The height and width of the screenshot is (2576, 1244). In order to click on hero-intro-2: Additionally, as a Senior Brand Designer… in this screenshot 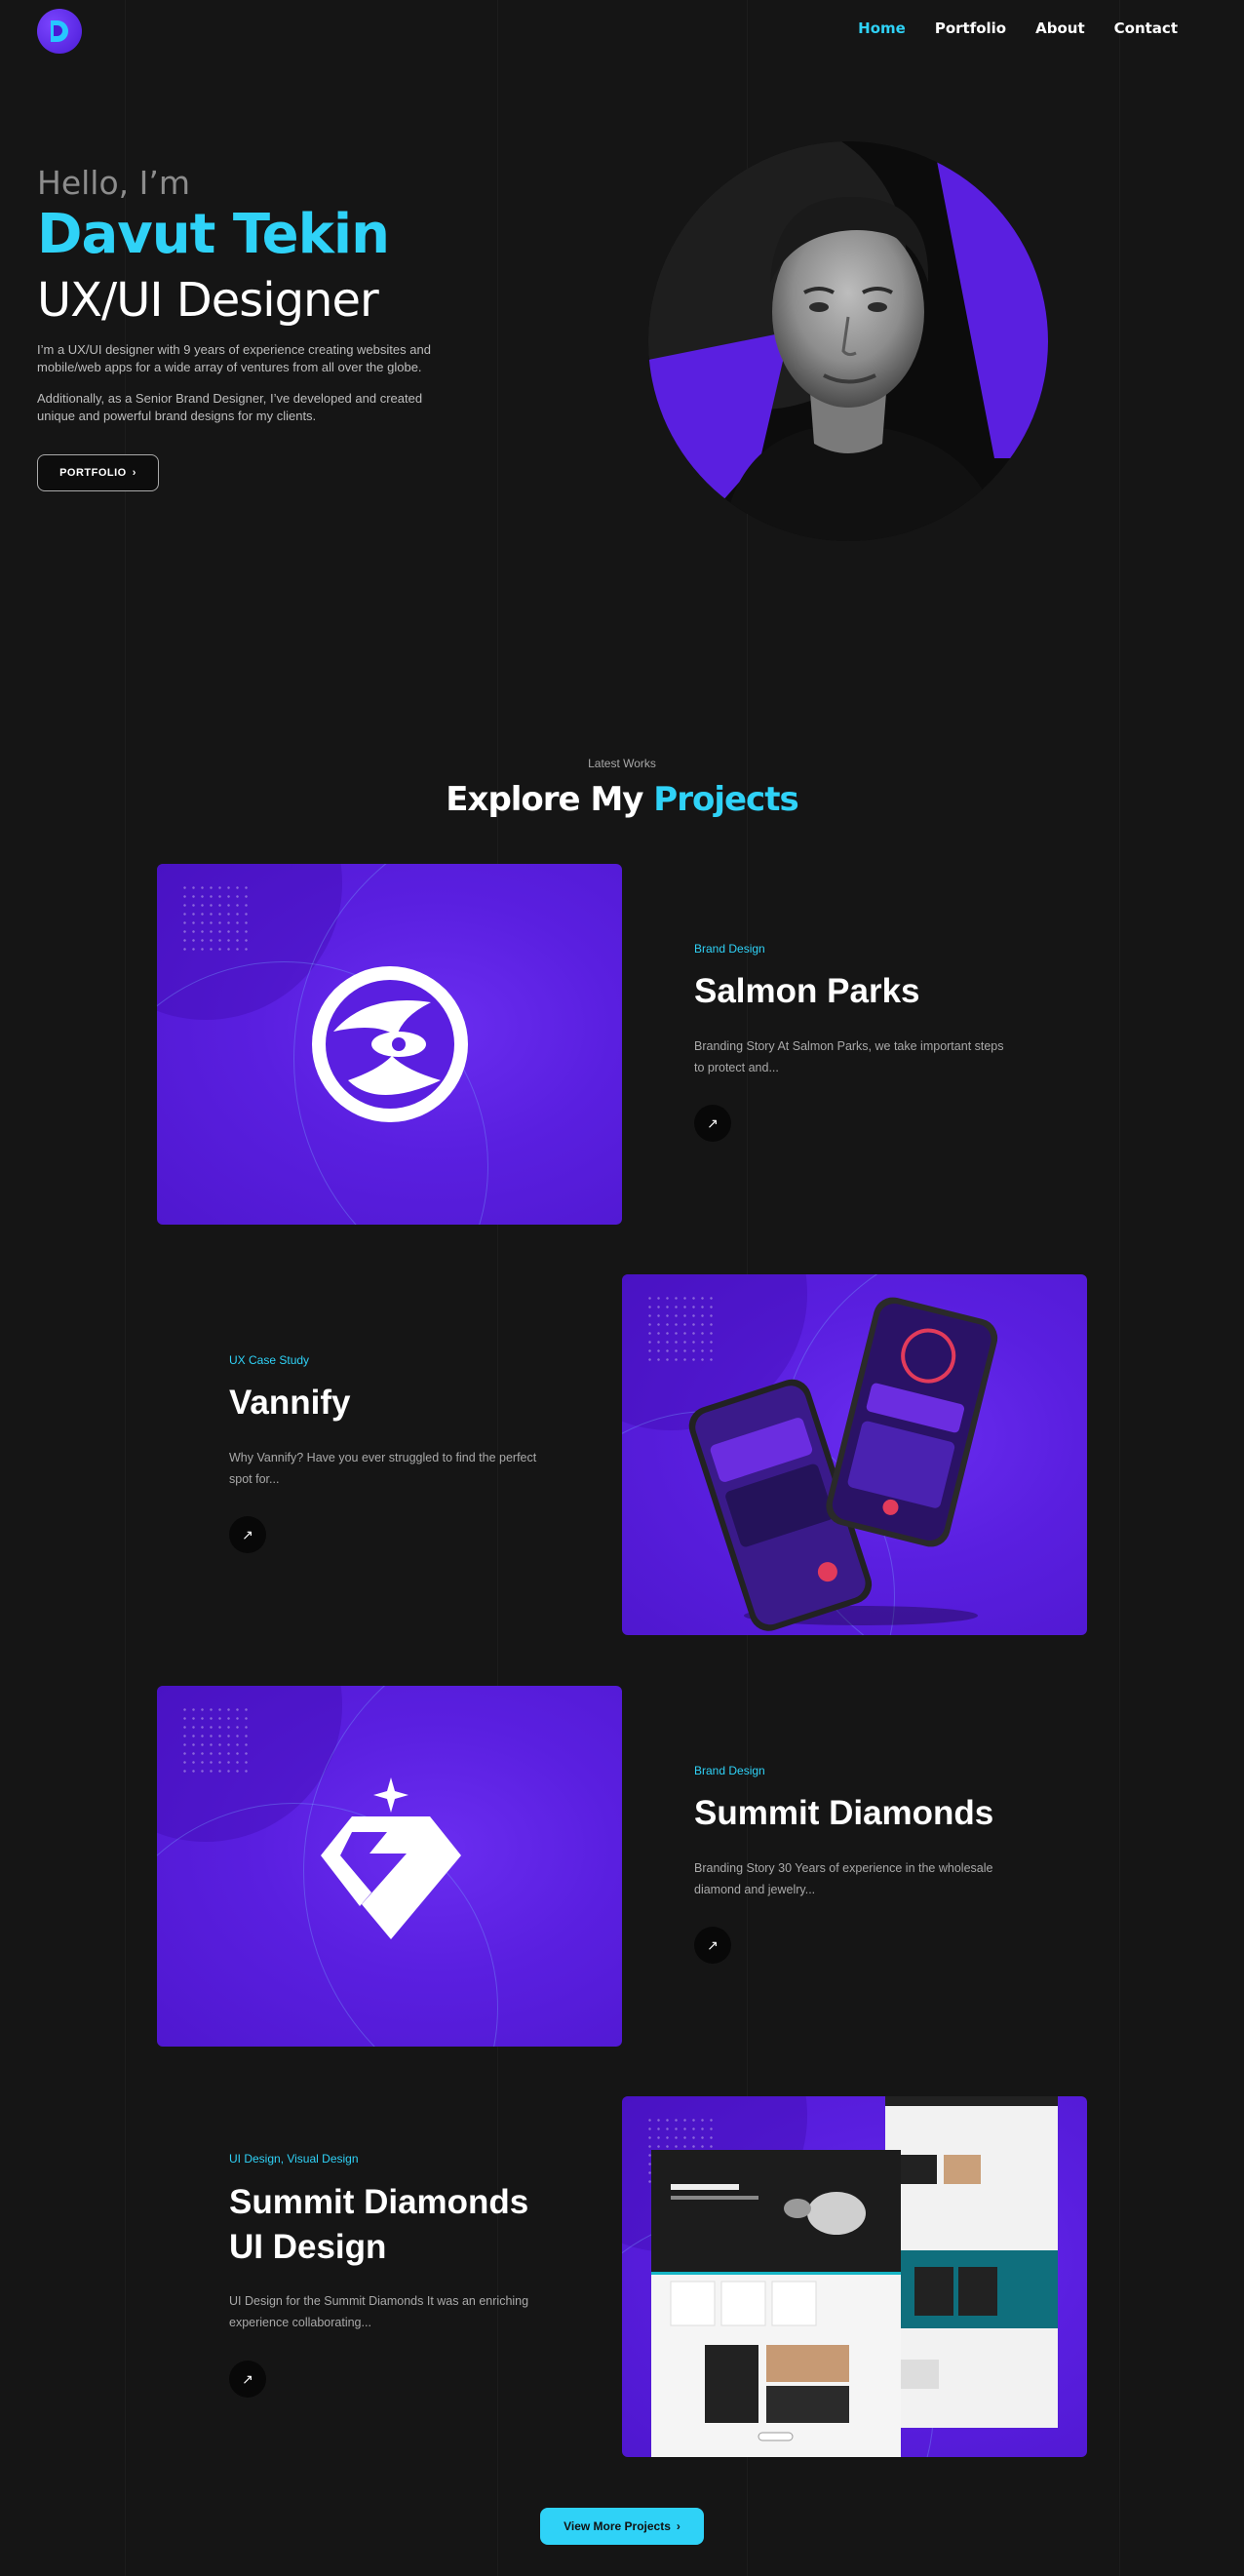, I will do `click(230, 407)`.